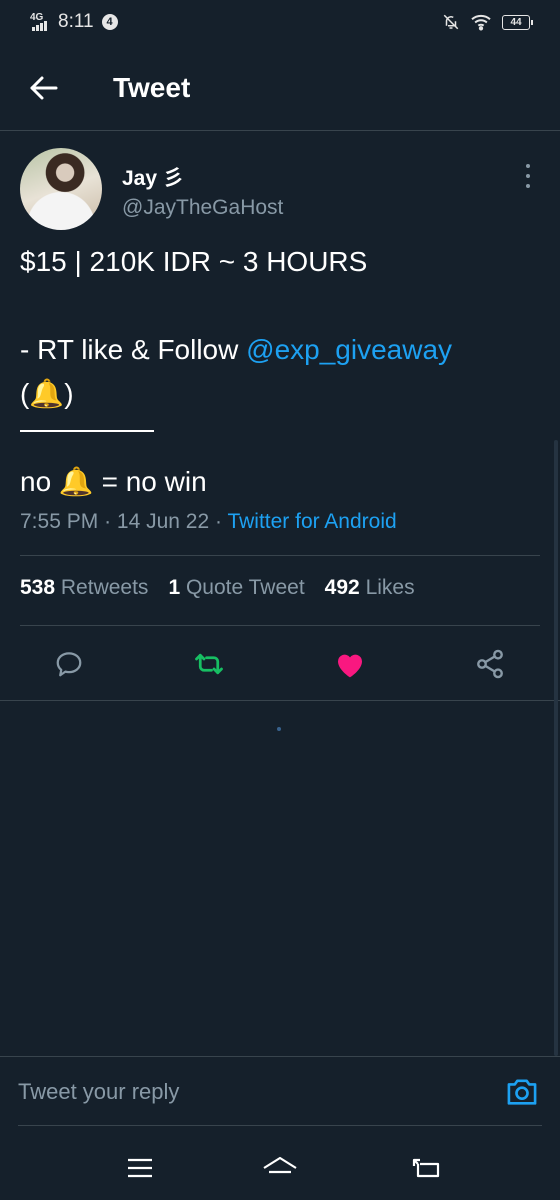  I want to click on quote-tweets-stat: 1 Quote Tweet, so click(236, 588).